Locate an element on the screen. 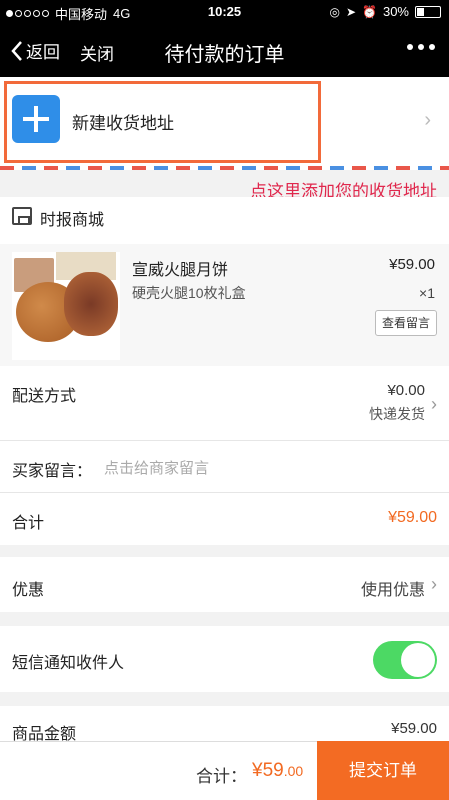 The width and height of the screenshot is (449, 800). total-label: 合计： is located at coordinates (221, 776).